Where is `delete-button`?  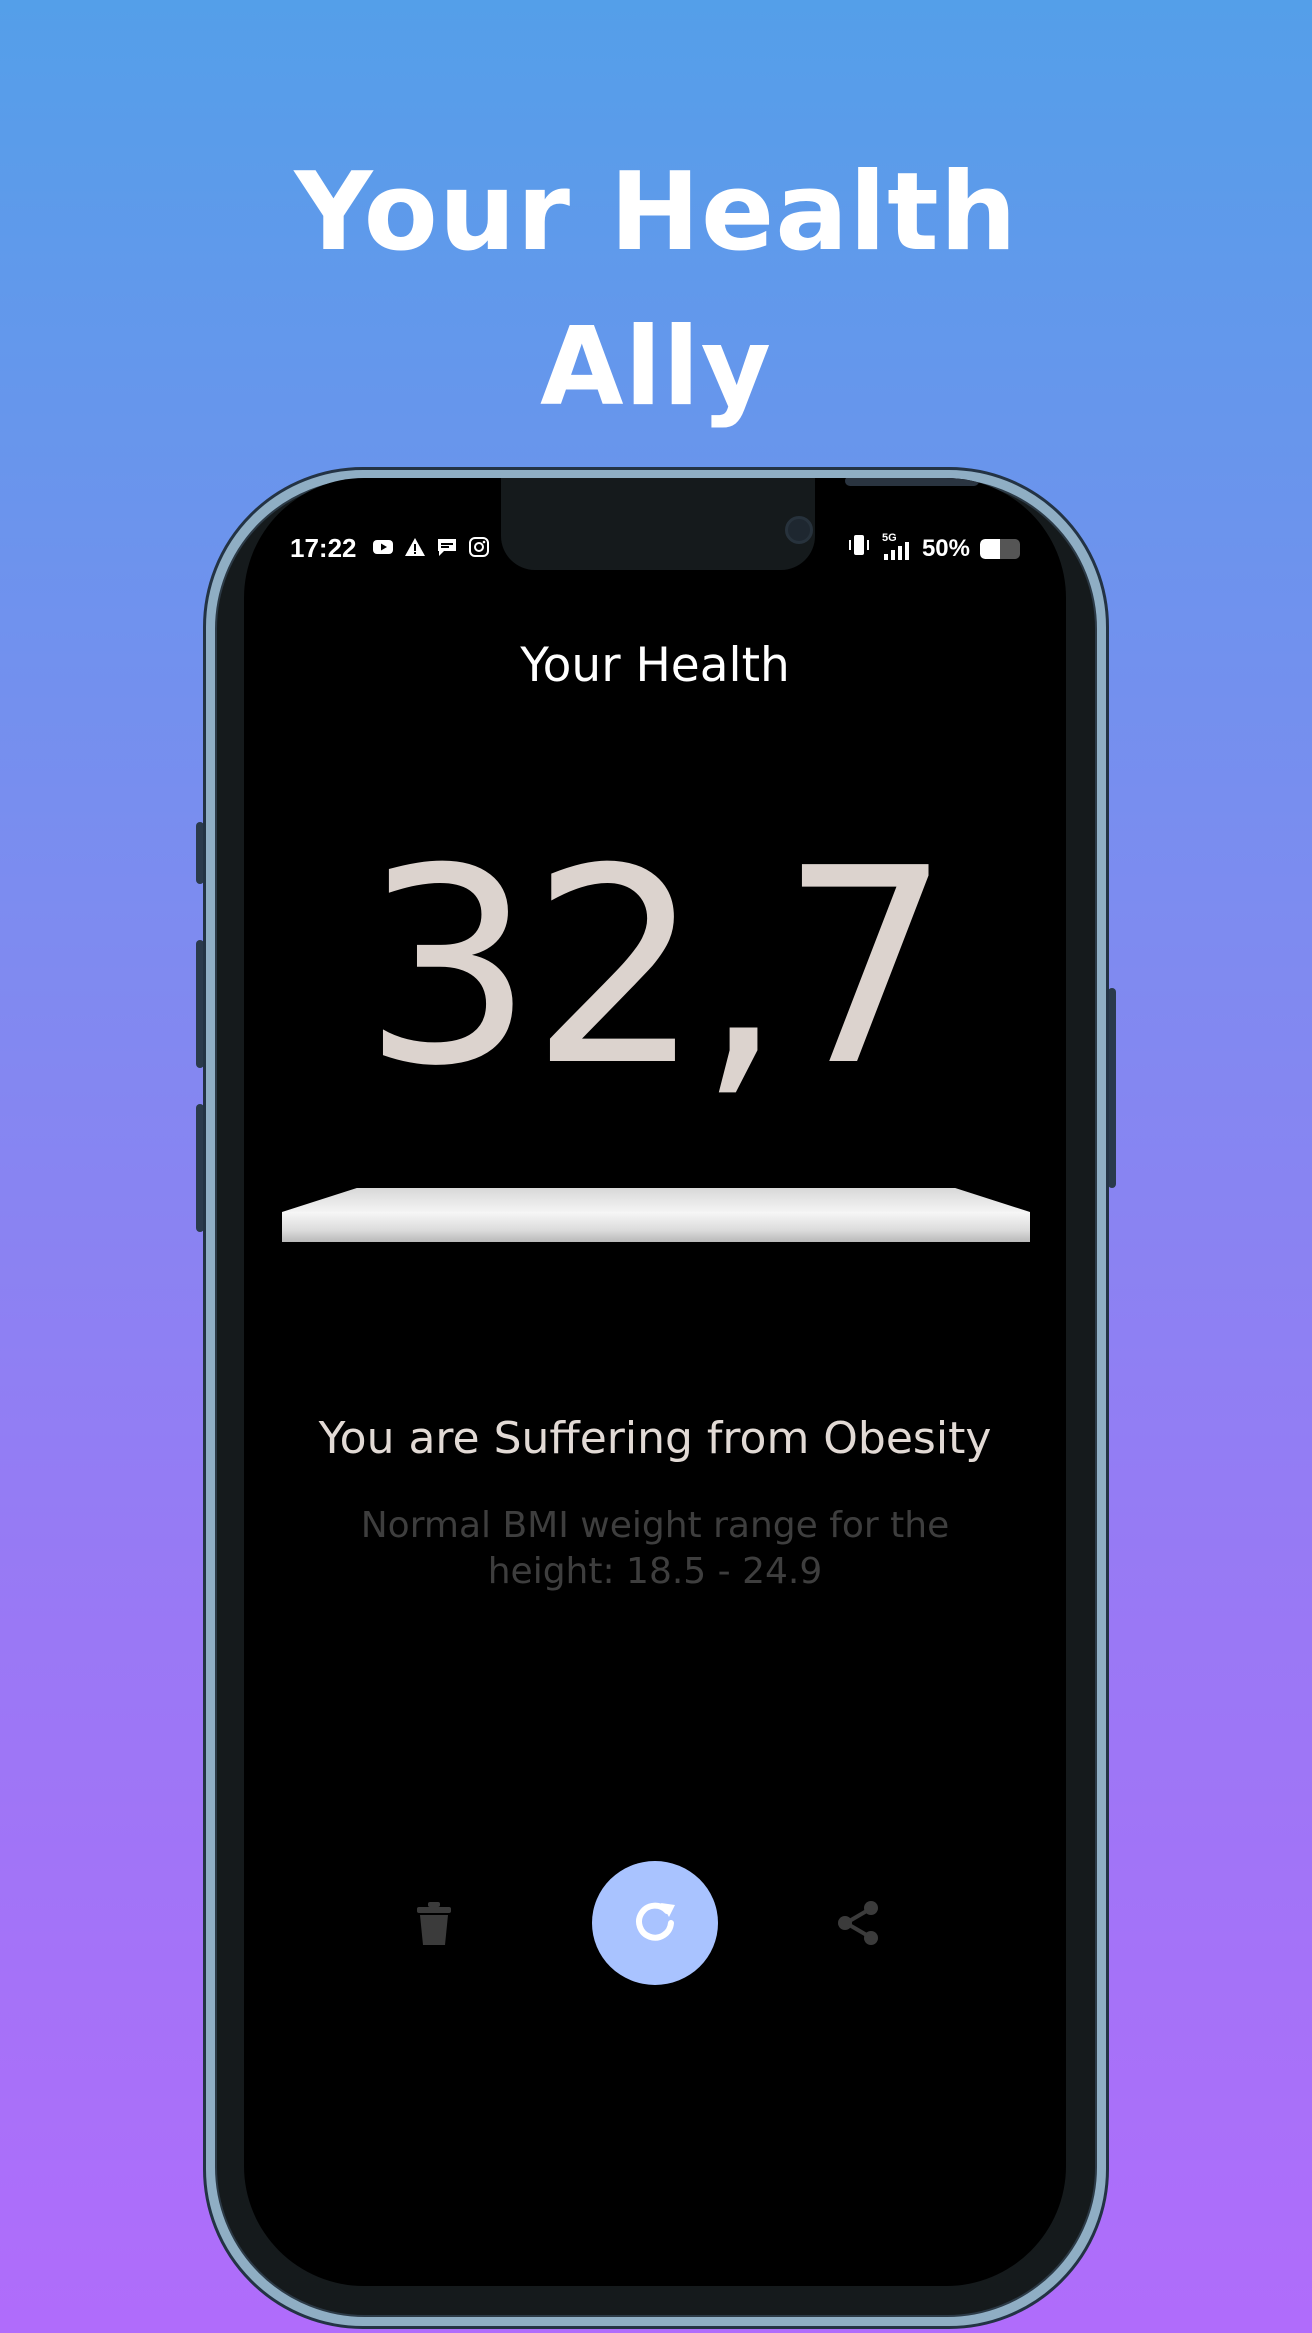
delete-button is located at coordinates (434, 1924).